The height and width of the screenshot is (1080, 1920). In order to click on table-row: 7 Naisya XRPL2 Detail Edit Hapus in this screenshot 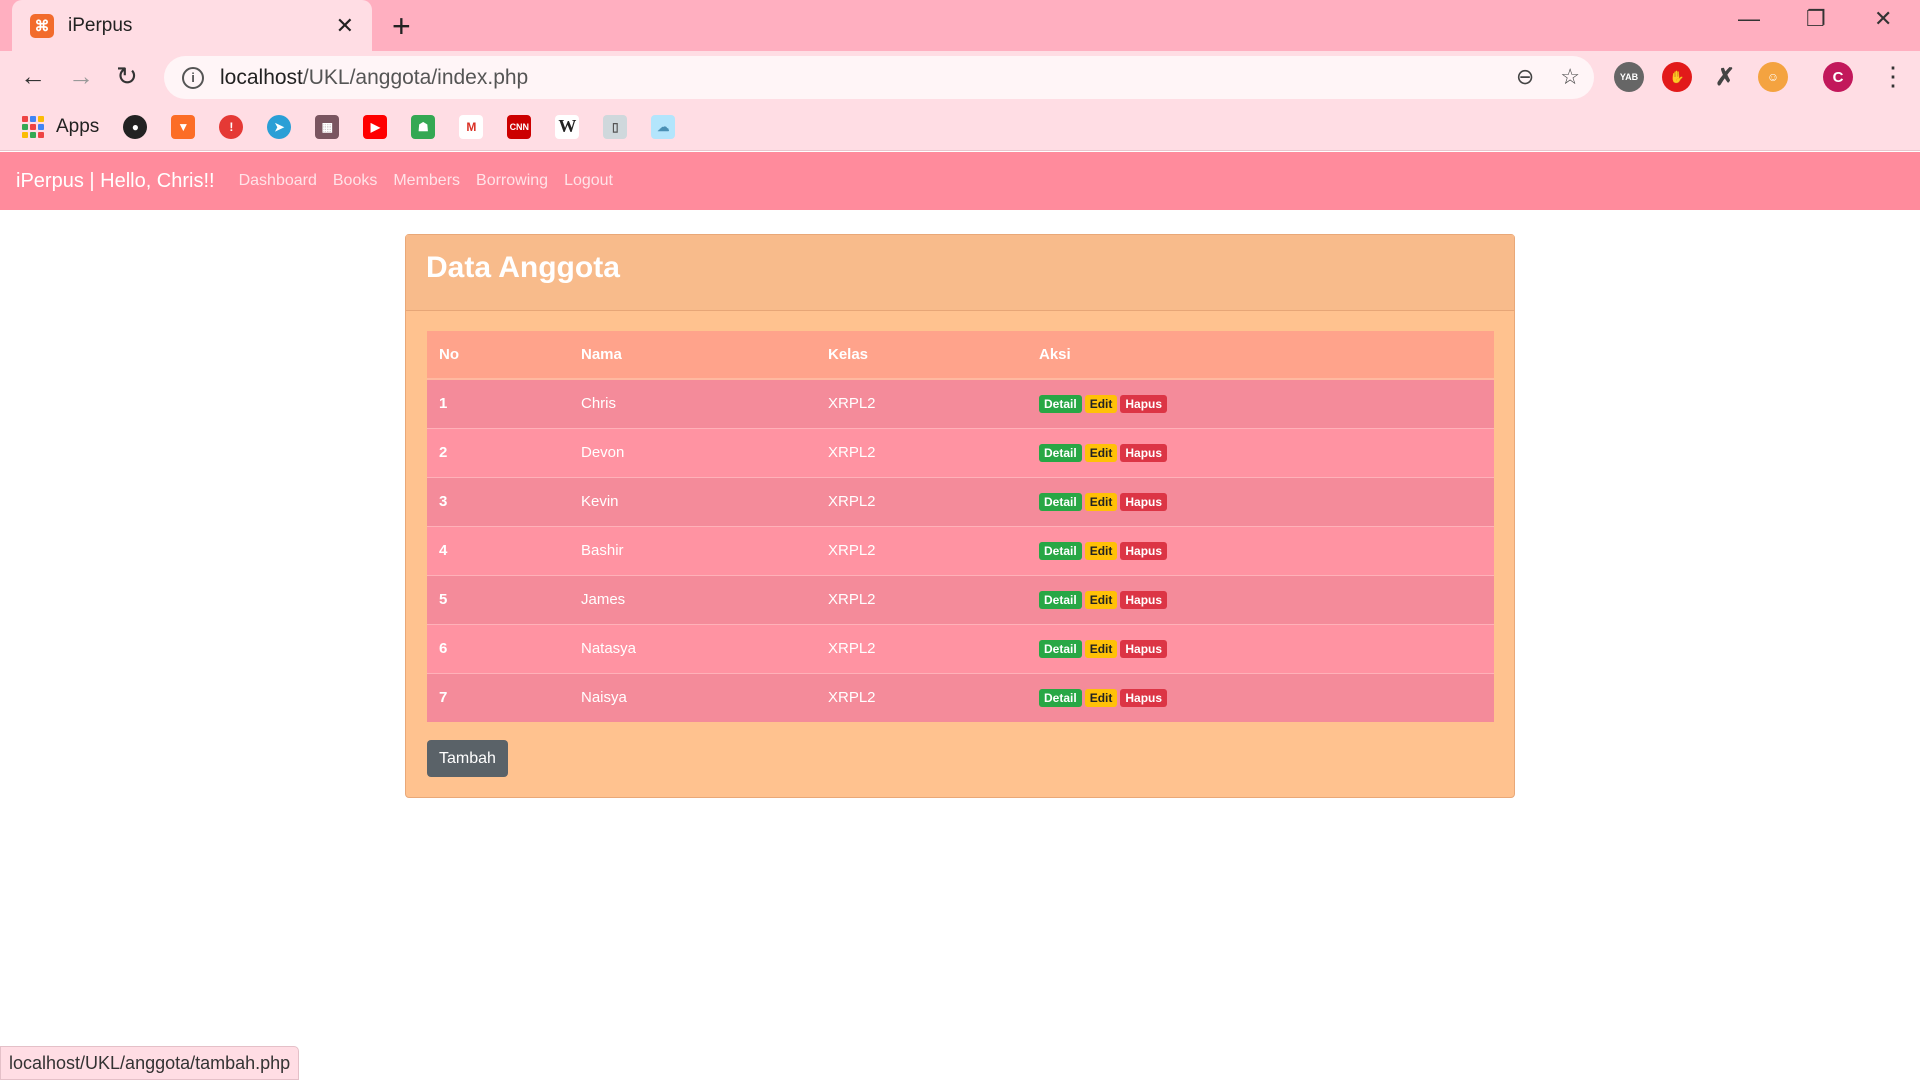, I will do `click(960, 697)`.